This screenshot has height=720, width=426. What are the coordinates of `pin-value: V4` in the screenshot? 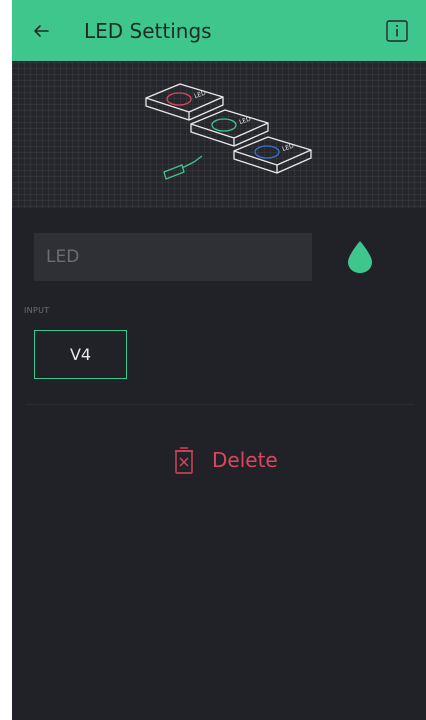 It's located at (80, 354).